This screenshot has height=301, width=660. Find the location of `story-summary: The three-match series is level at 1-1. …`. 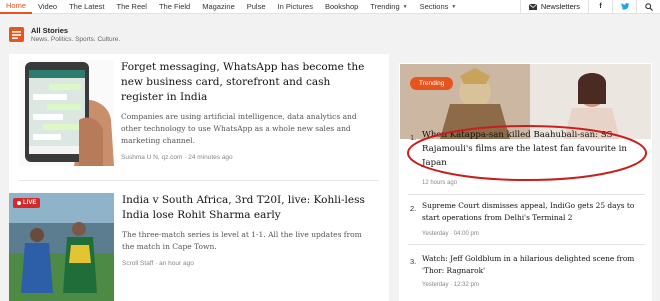

story-summary: The three-match series is level at 1-1. … is located at coordinates (242, 240).